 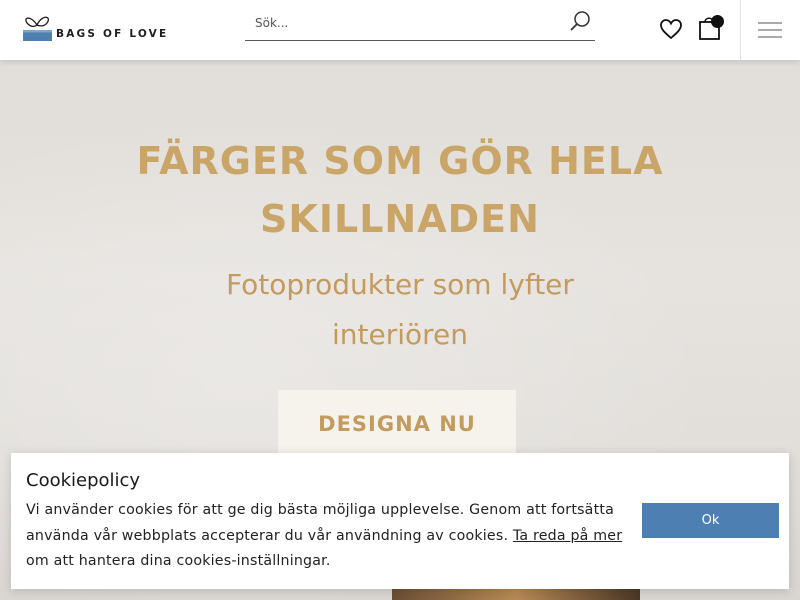 I want to click on design-now-button: DESIGNA NU, so click(x=397, y=424).